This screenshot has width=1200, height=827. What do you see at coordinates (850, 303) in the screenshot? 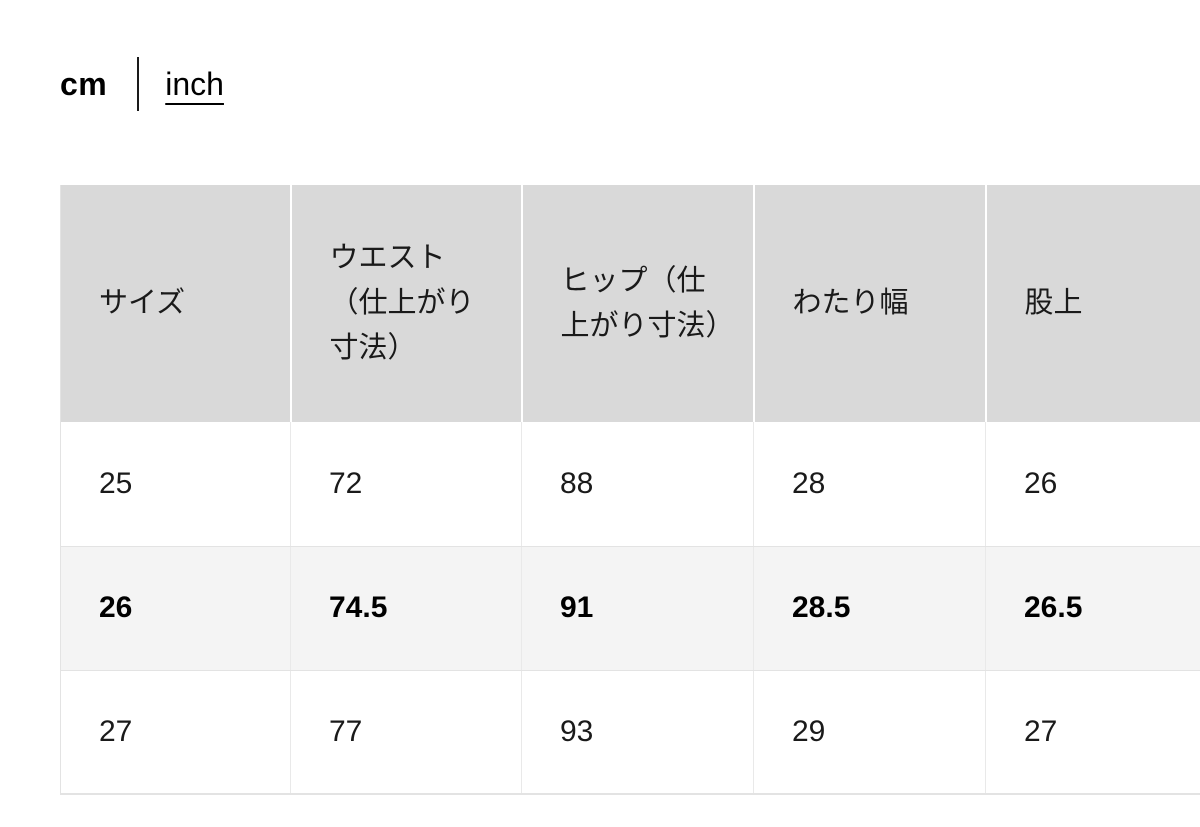
I see `column-header-thigh-width-label: わたり幅` at bounding box center [850, 303].